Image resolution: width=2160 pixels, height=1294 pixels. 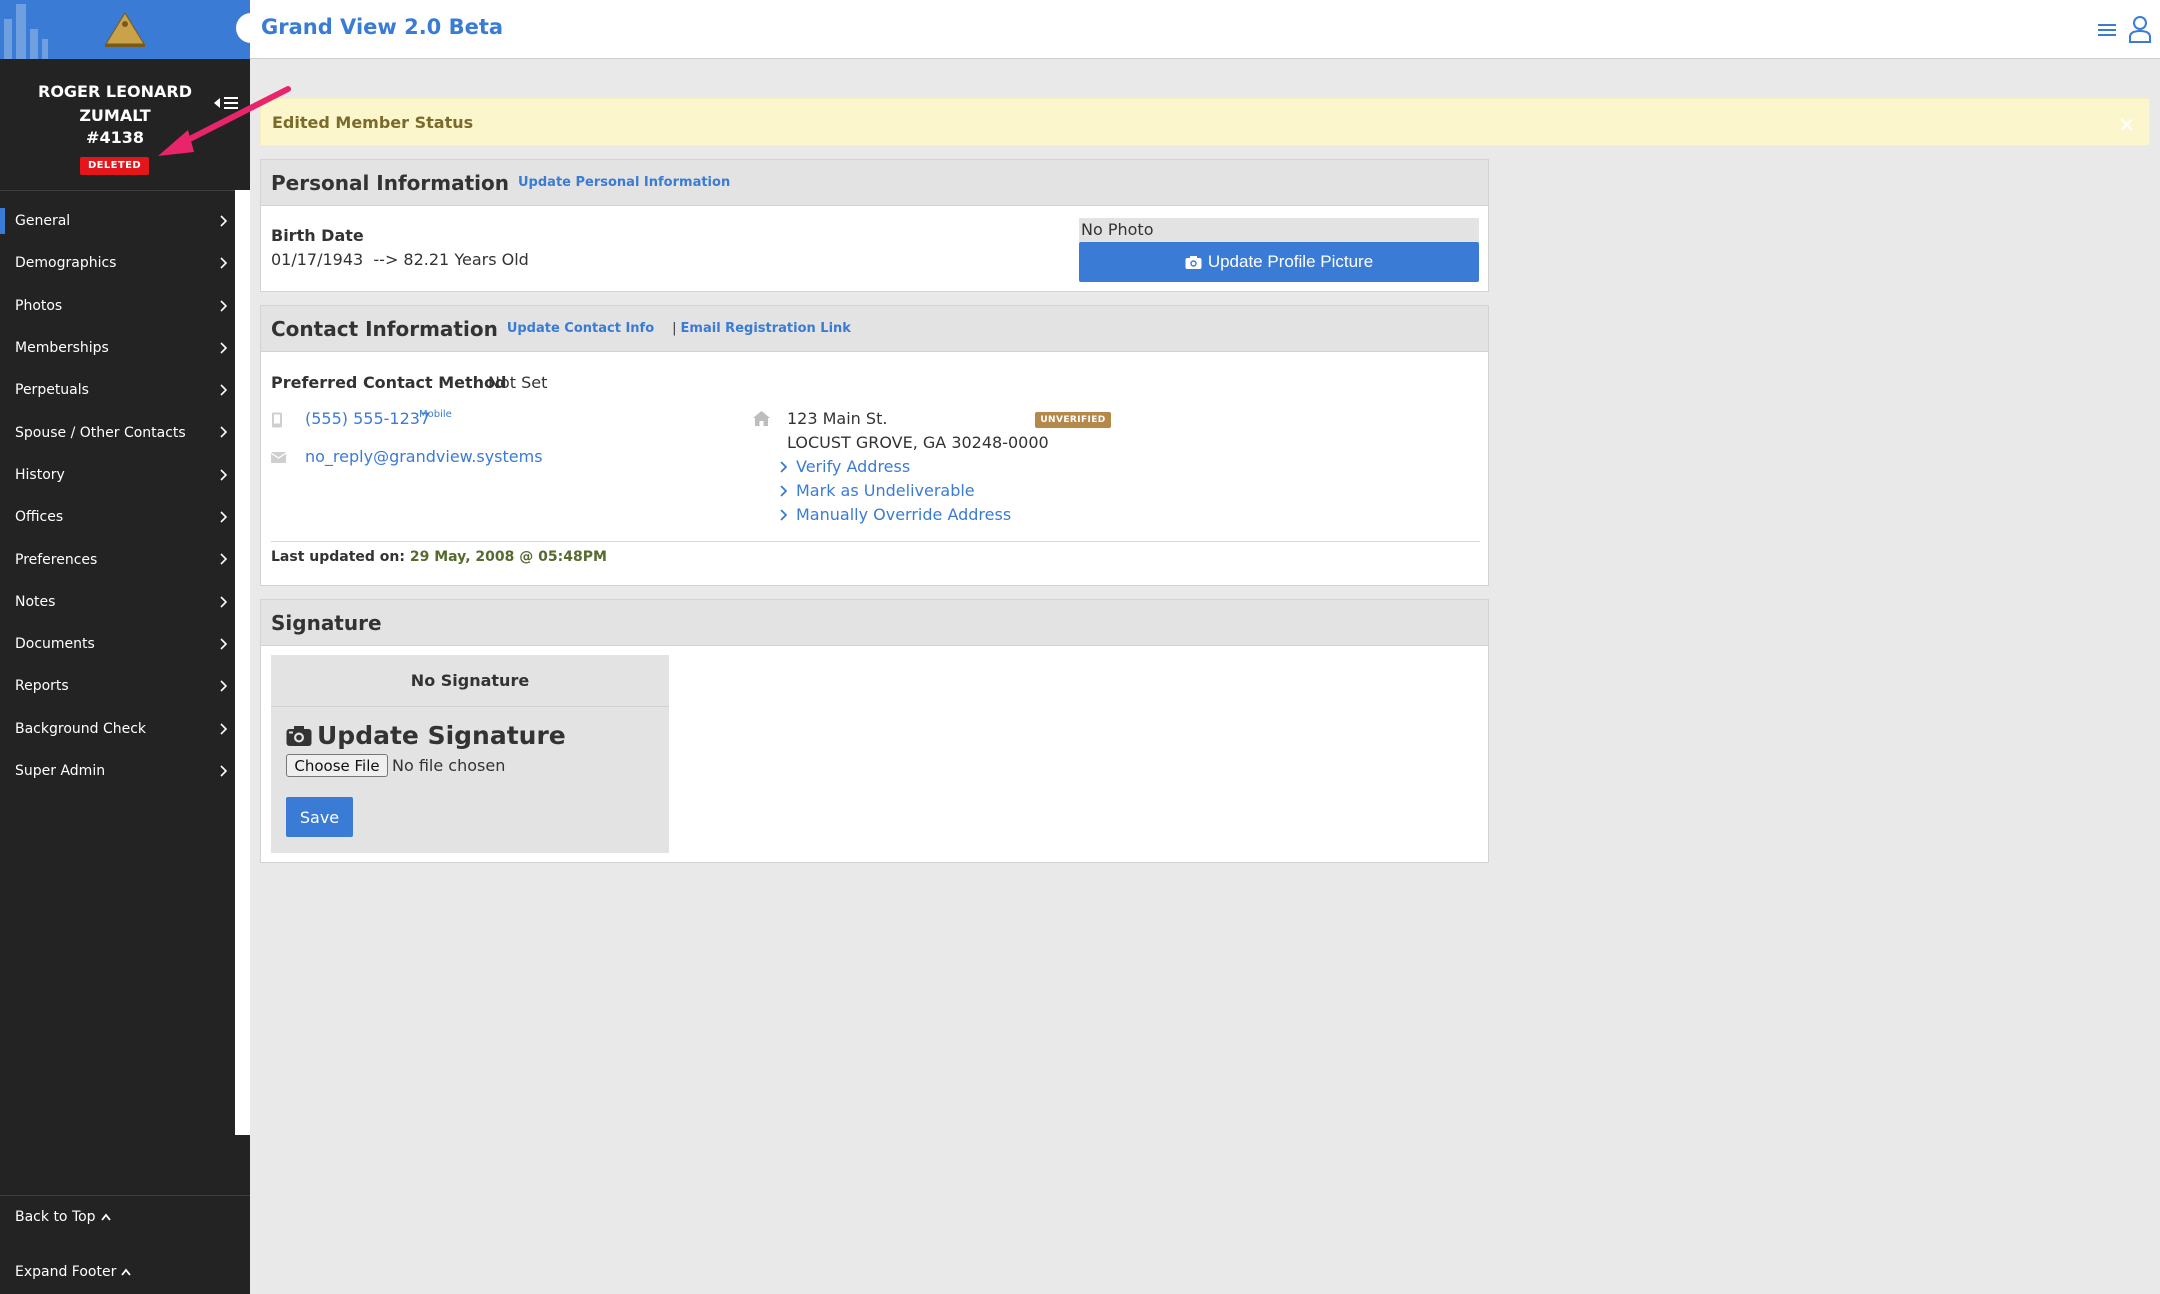 I want to click on sidebar-item-perpetuals: Perpetuals, so click(x=117, y=390).